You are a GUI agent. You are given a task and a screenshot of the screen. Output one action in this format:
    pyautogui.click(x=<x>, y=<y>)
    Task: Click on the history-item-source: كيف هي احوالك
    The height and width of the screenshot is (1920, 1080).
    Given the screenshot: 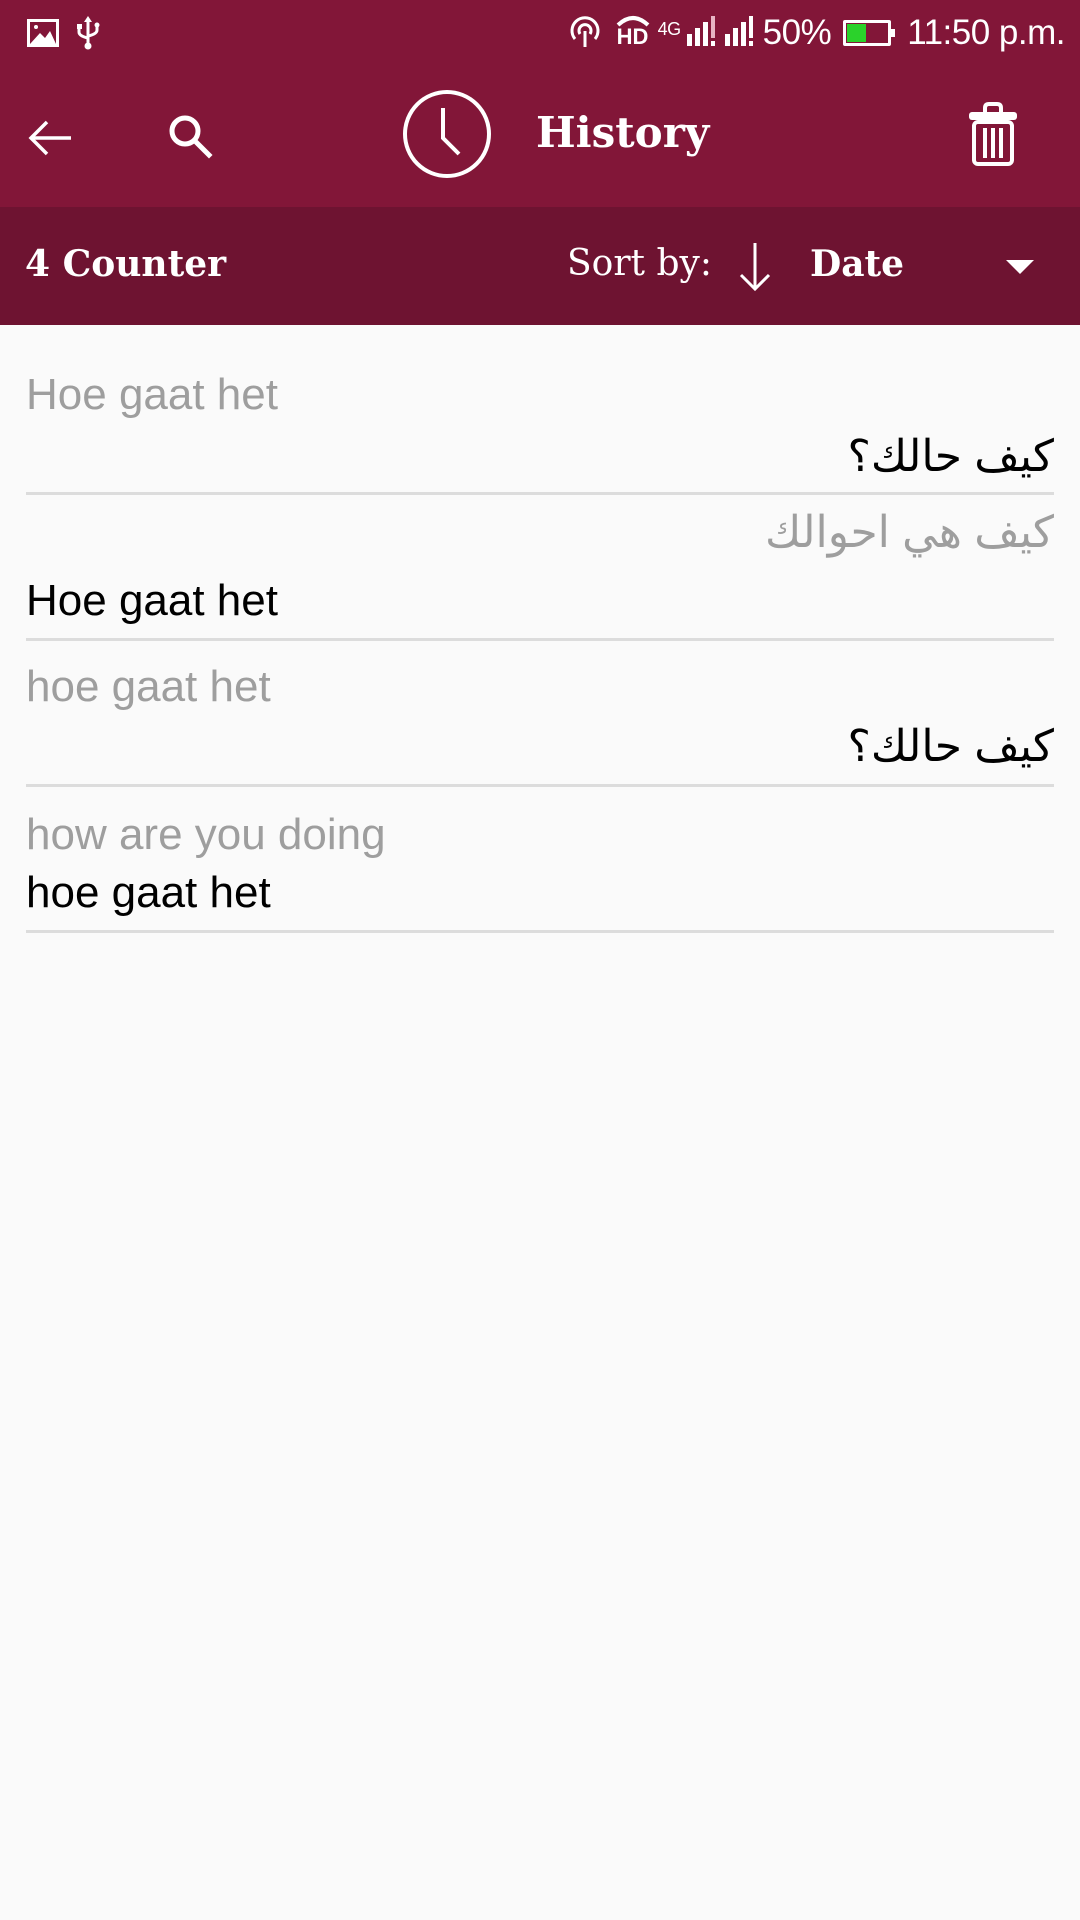 What is the action you would take?
    pyautogui.click(x=909, y=532)
    